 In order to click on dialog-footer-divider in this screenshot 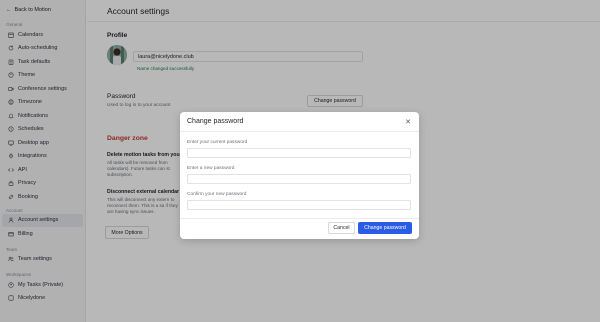, I will do `click(299, 218)`.